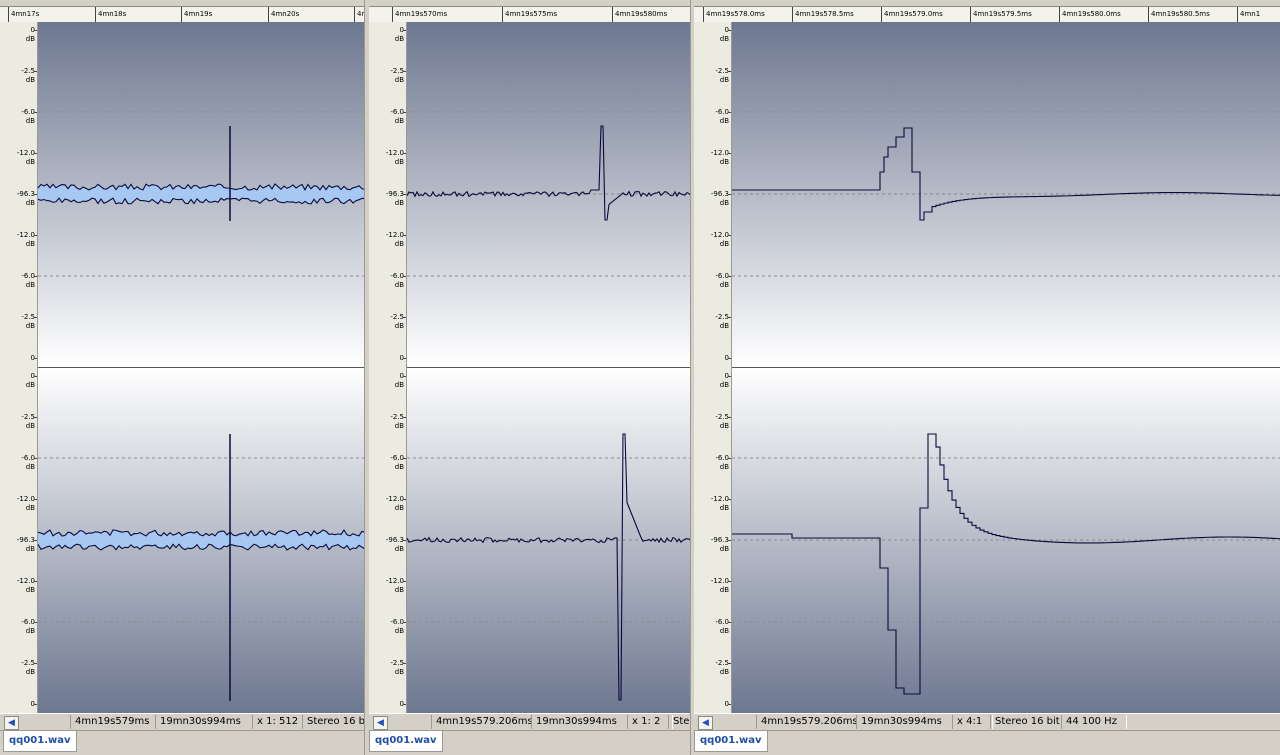 The width and height of the screenshot is (1280, 755). I want to click on ruler-label: 4mn19s575ms, so click(531, 14).